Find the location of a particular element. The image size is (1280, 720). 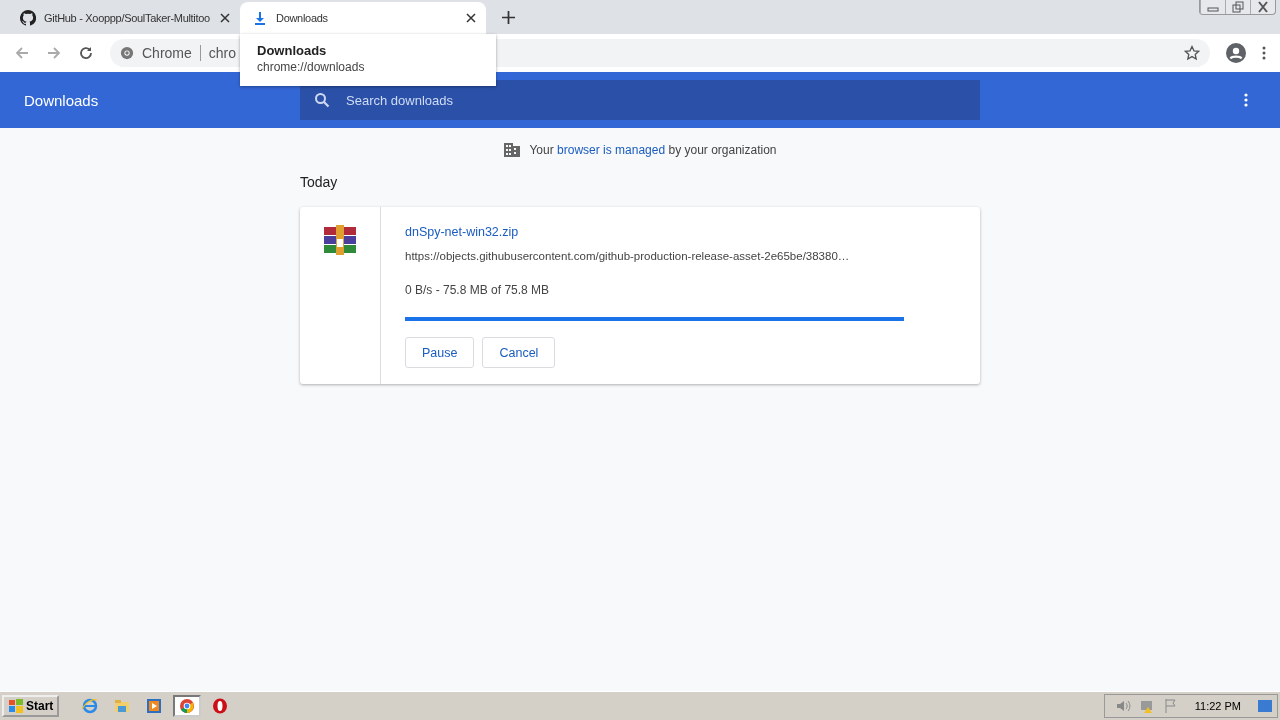

windows-icon is located at coordinates (16, 706).